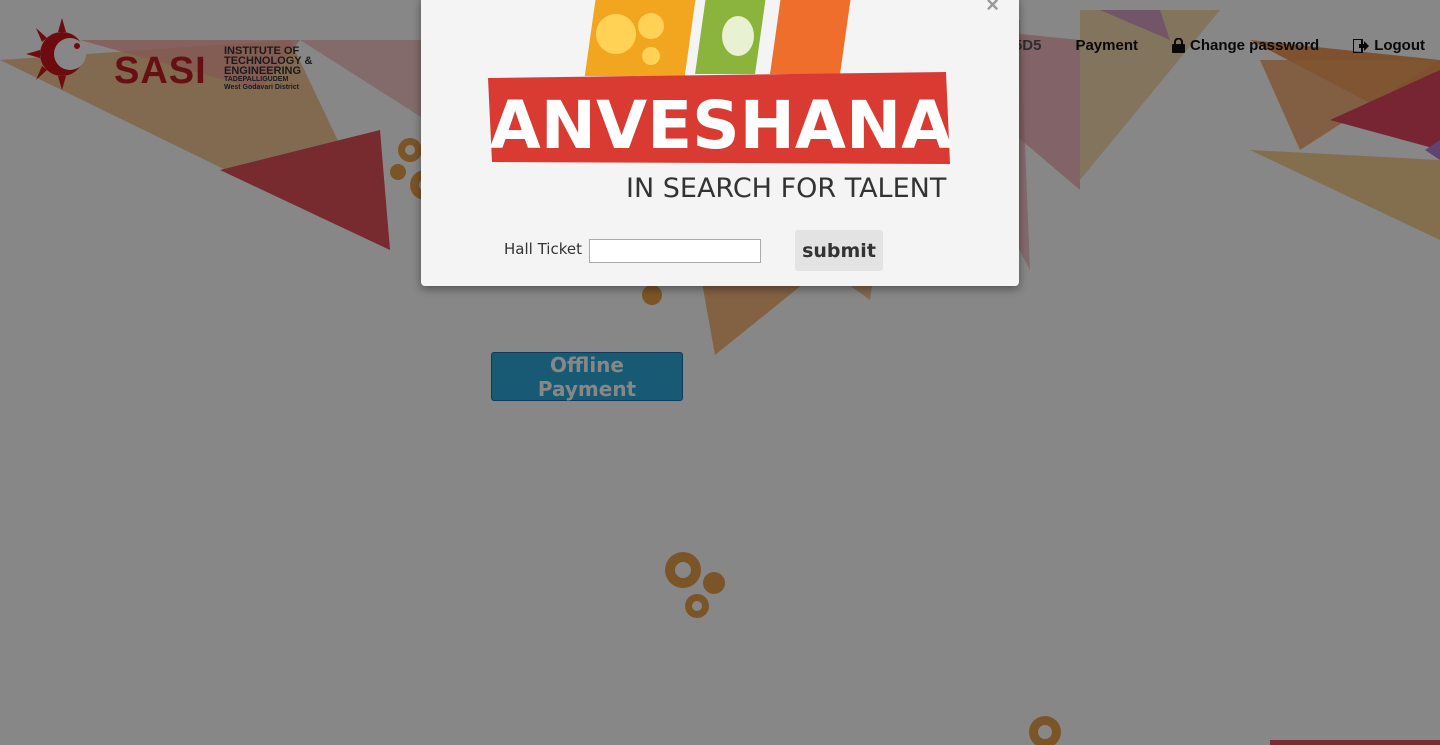 This screenshot has height=745, width=1440. I want to click on anveshana-title: ANVESHANA, so click(721, 125).